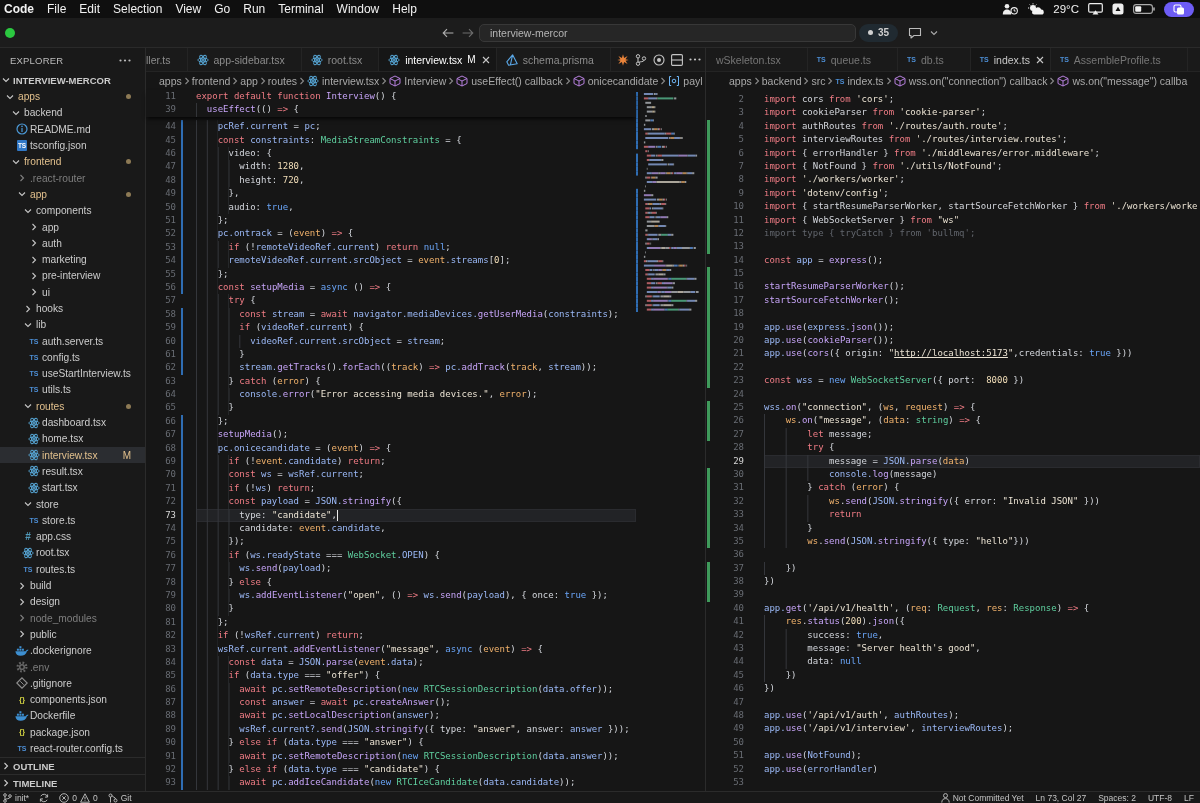 The image size is (1200, 803). I want to click on chevron-down-icon, so click(934, 32).